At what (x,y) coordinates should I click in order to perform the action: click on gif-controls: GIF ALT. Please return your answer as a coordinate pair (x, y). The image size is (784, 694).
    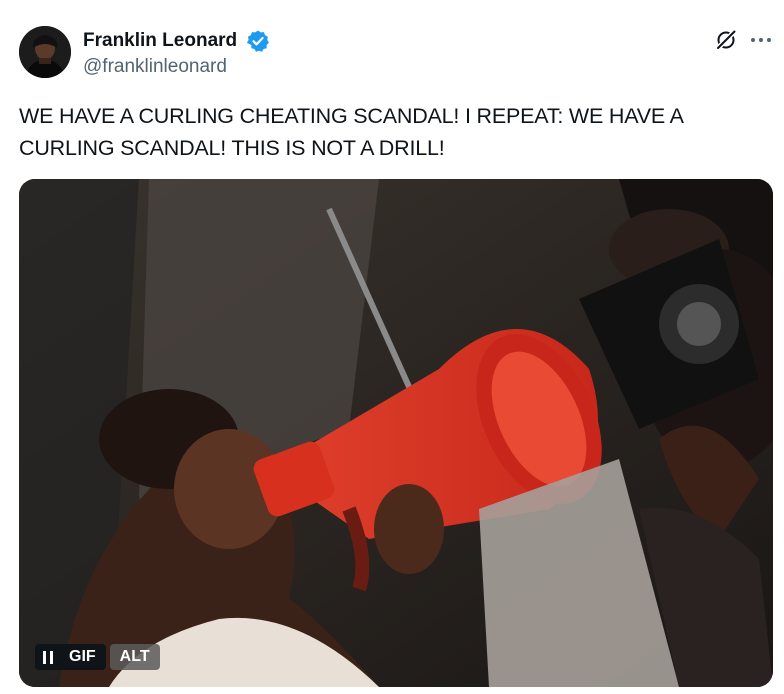
    Looking at the image, I should click on (97, 657).